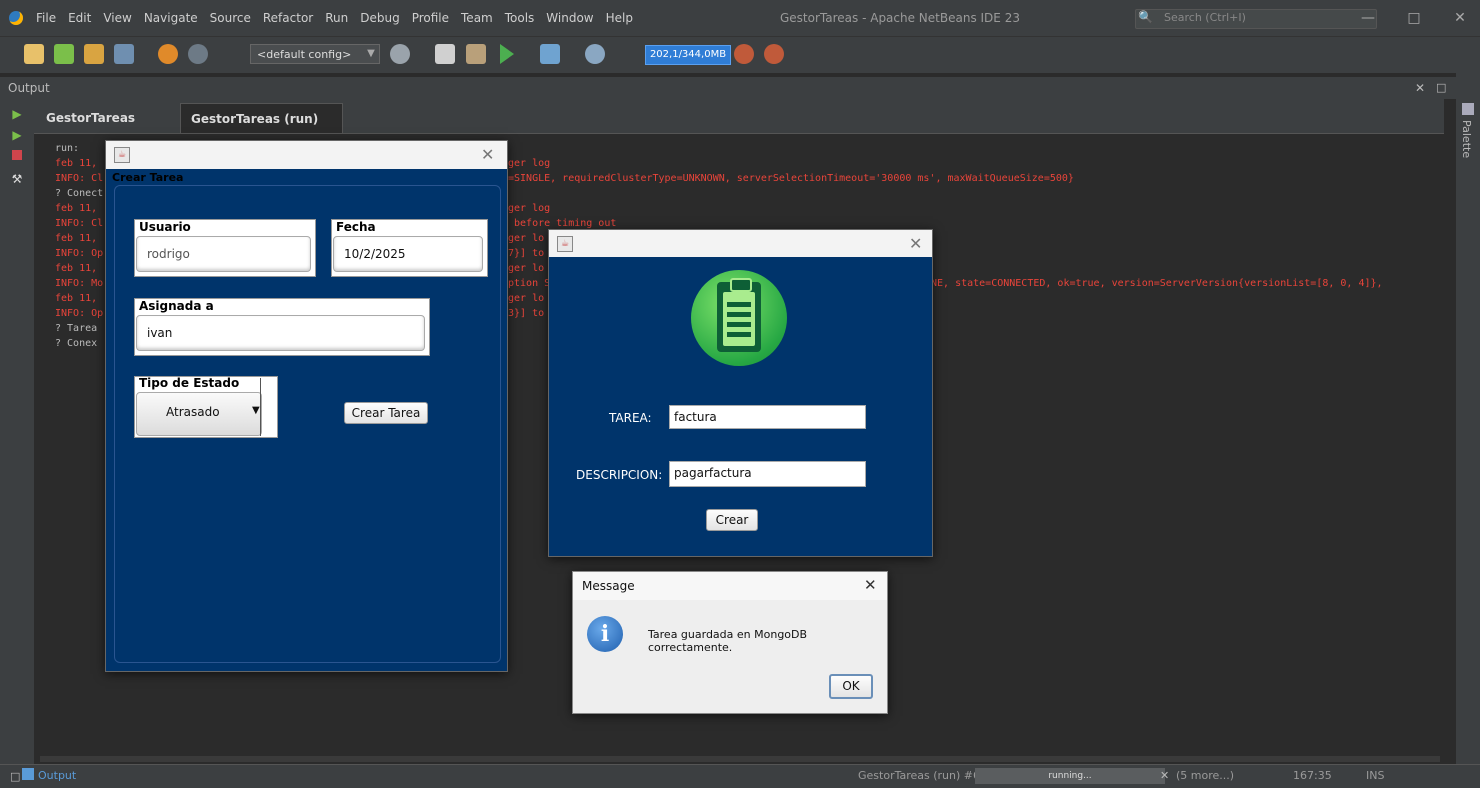 This screenshot has height=788, width=1480. Describe the element at coordinates (529, 208) in the screenshot. I see `console-line-fragment: ger log` at that location.